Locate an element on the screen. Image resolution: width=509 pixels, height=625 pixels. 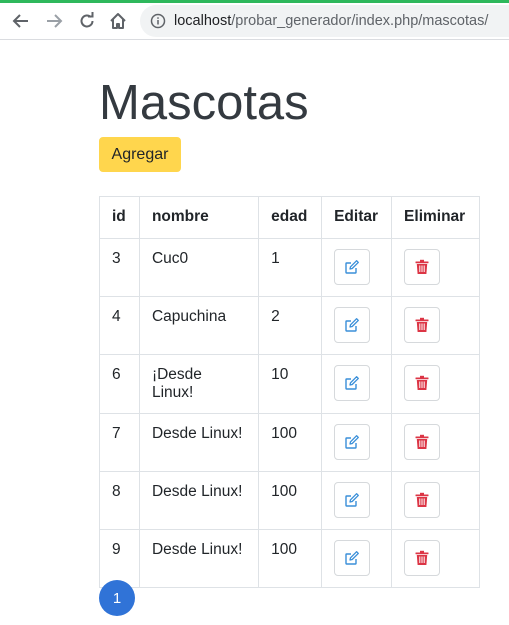
info-icon is located at coordinates (158, 21).